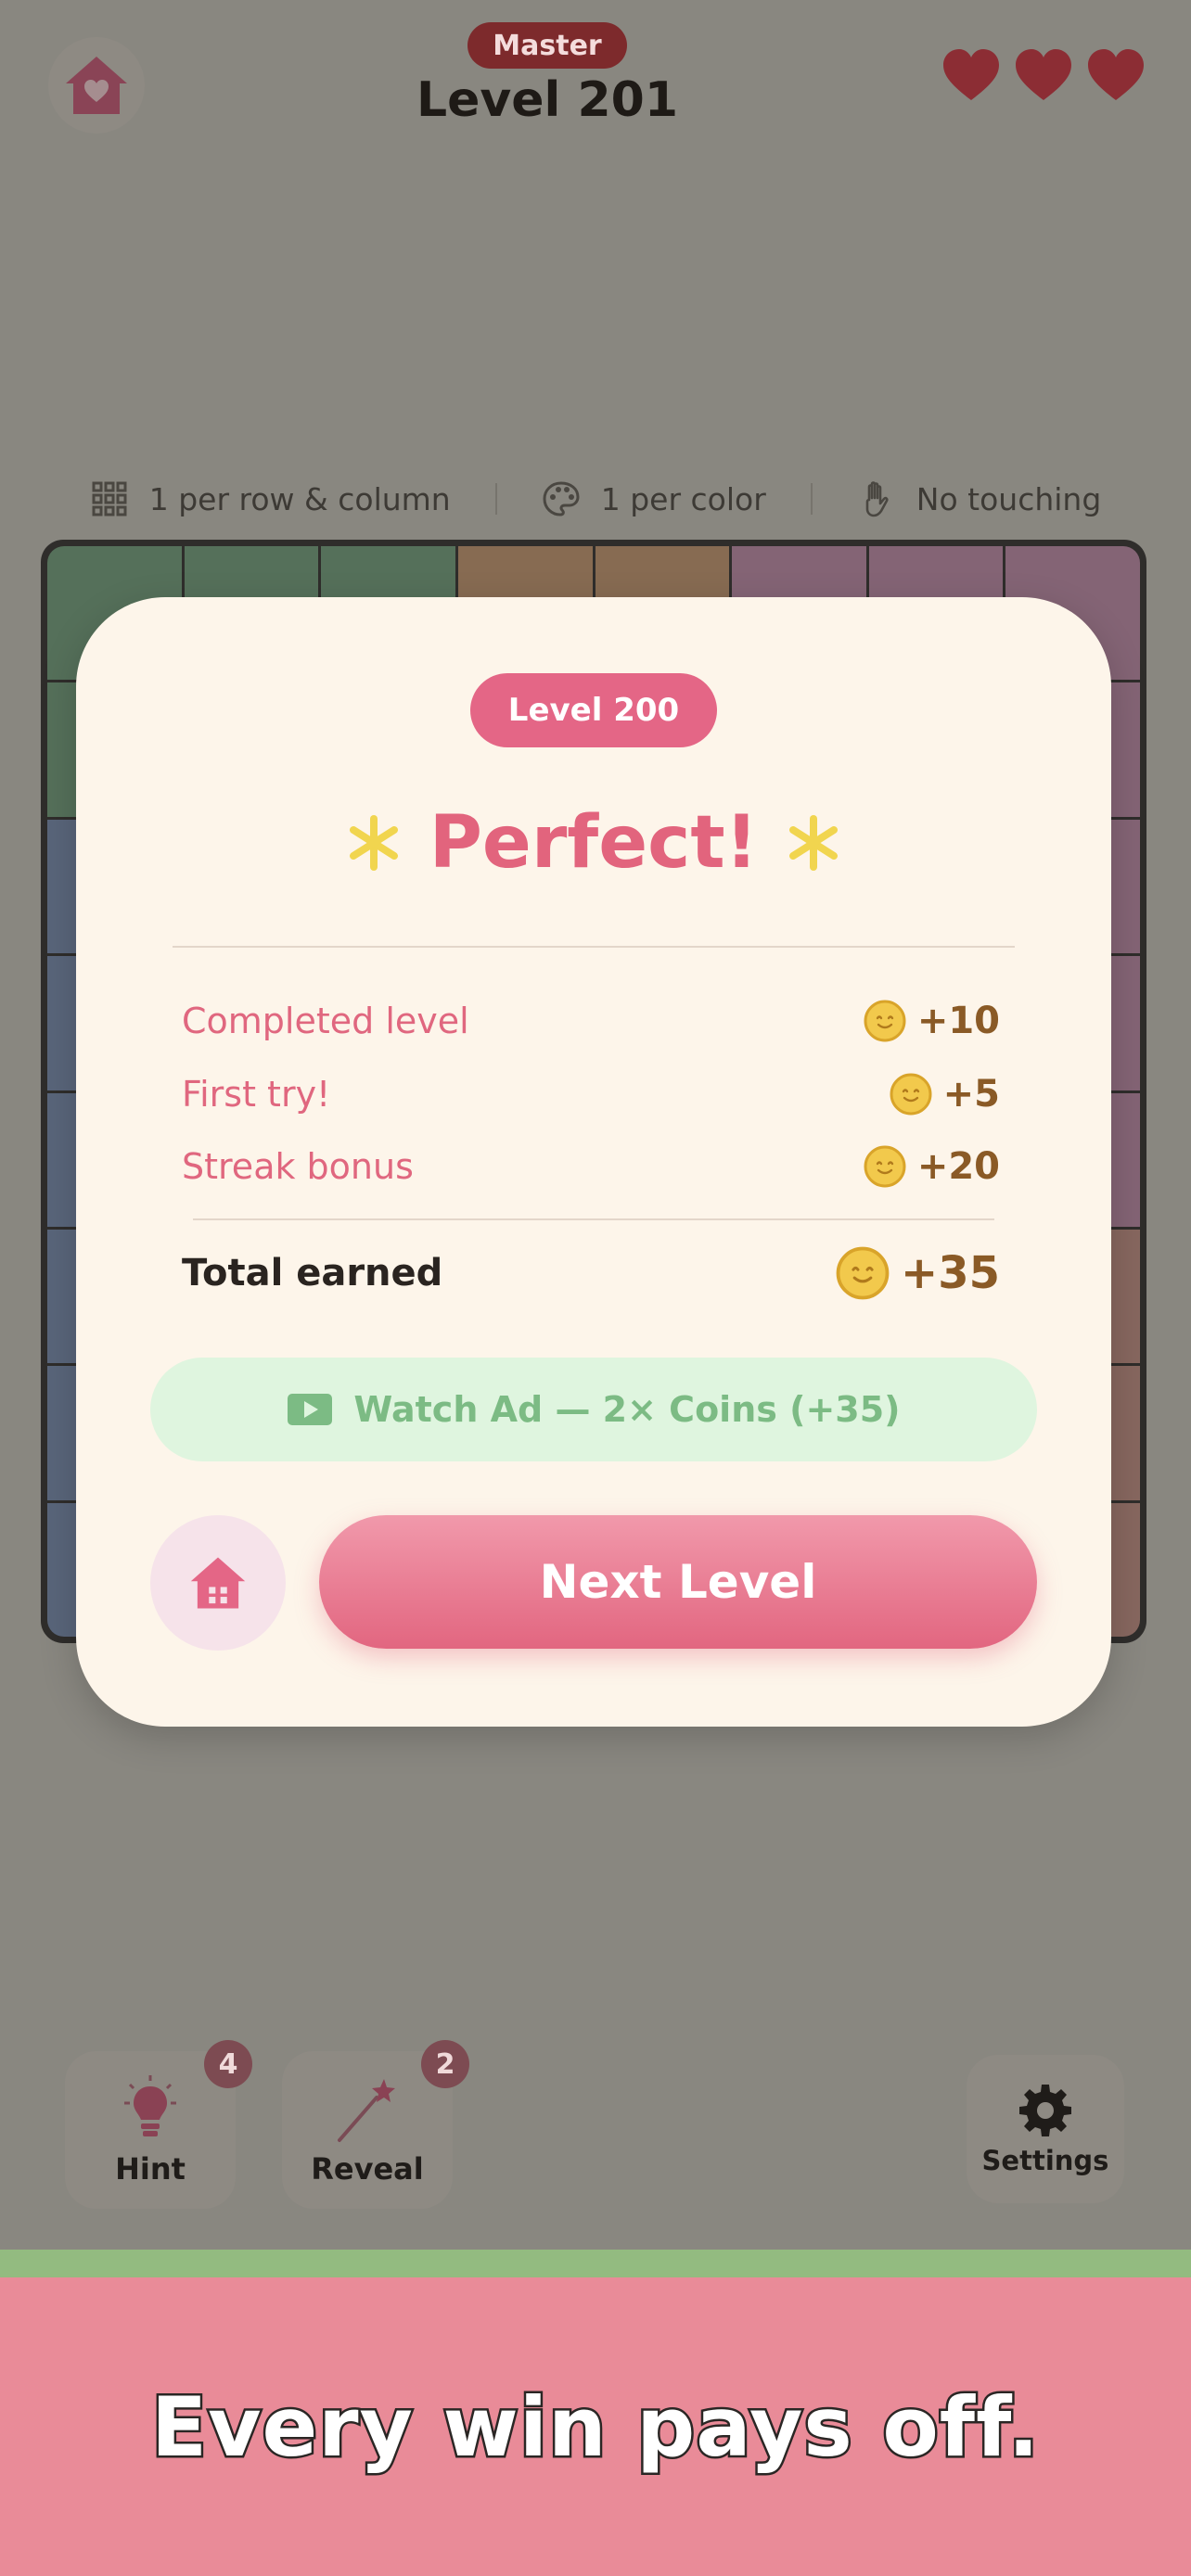 This screenshot has height=2576, width=1191. What do you see at coordinates (958, 1166) in the screenshot?
I see `reward-amount: +20` at bounding box center [958, 1166].